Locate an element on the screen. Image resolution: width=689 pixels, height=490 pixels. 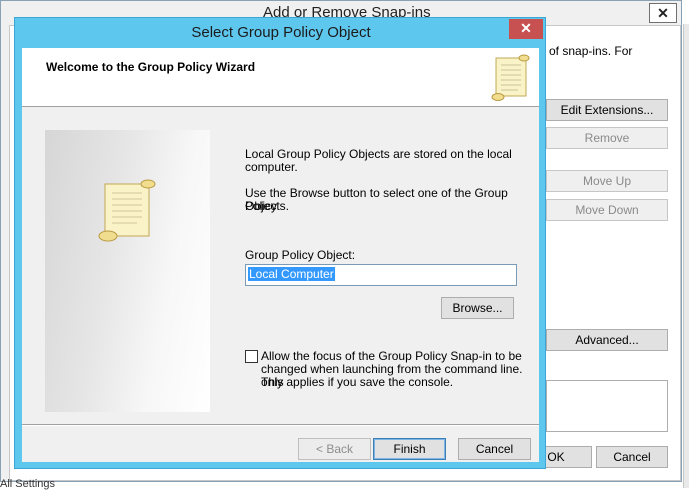
finish-button: Finish is located at coordinates (409, 449).